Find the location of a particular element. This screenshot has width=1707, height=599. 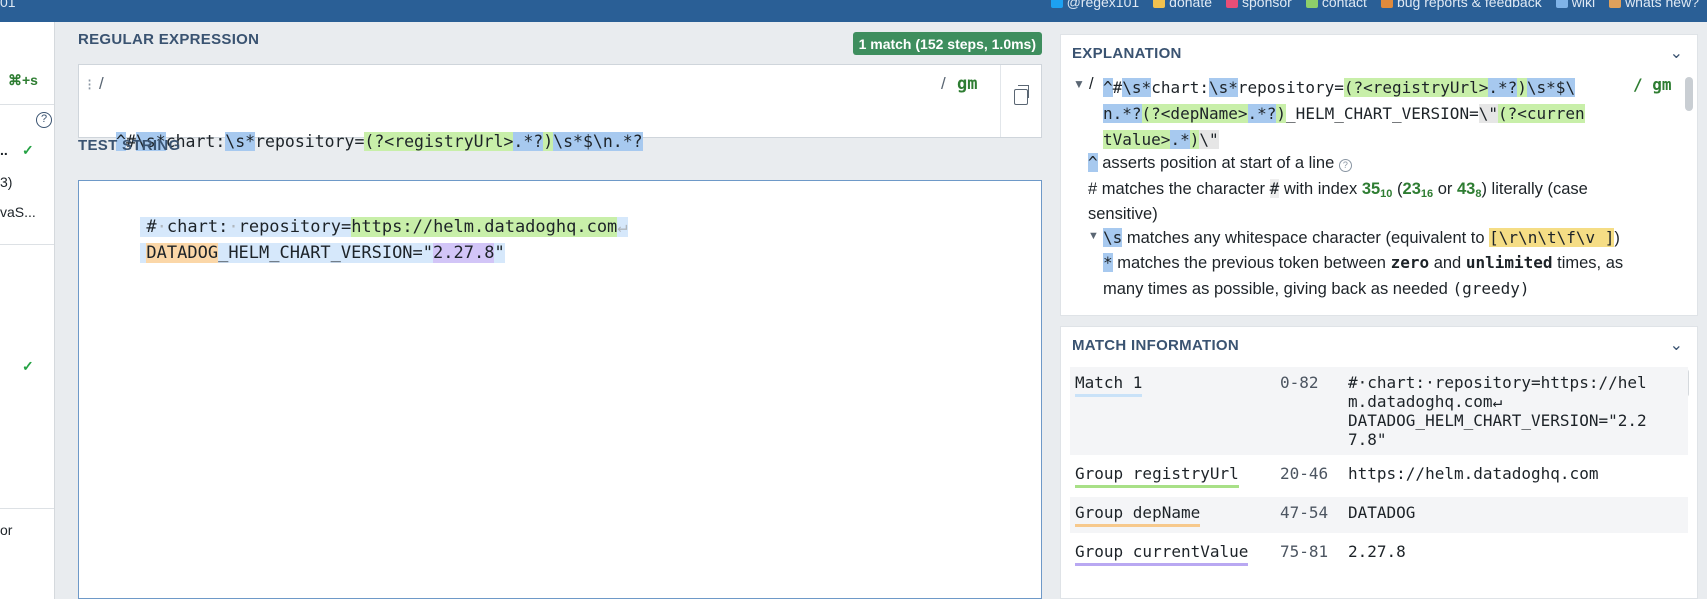

top-link-5: wiki is located at coordinates (1575, 5).